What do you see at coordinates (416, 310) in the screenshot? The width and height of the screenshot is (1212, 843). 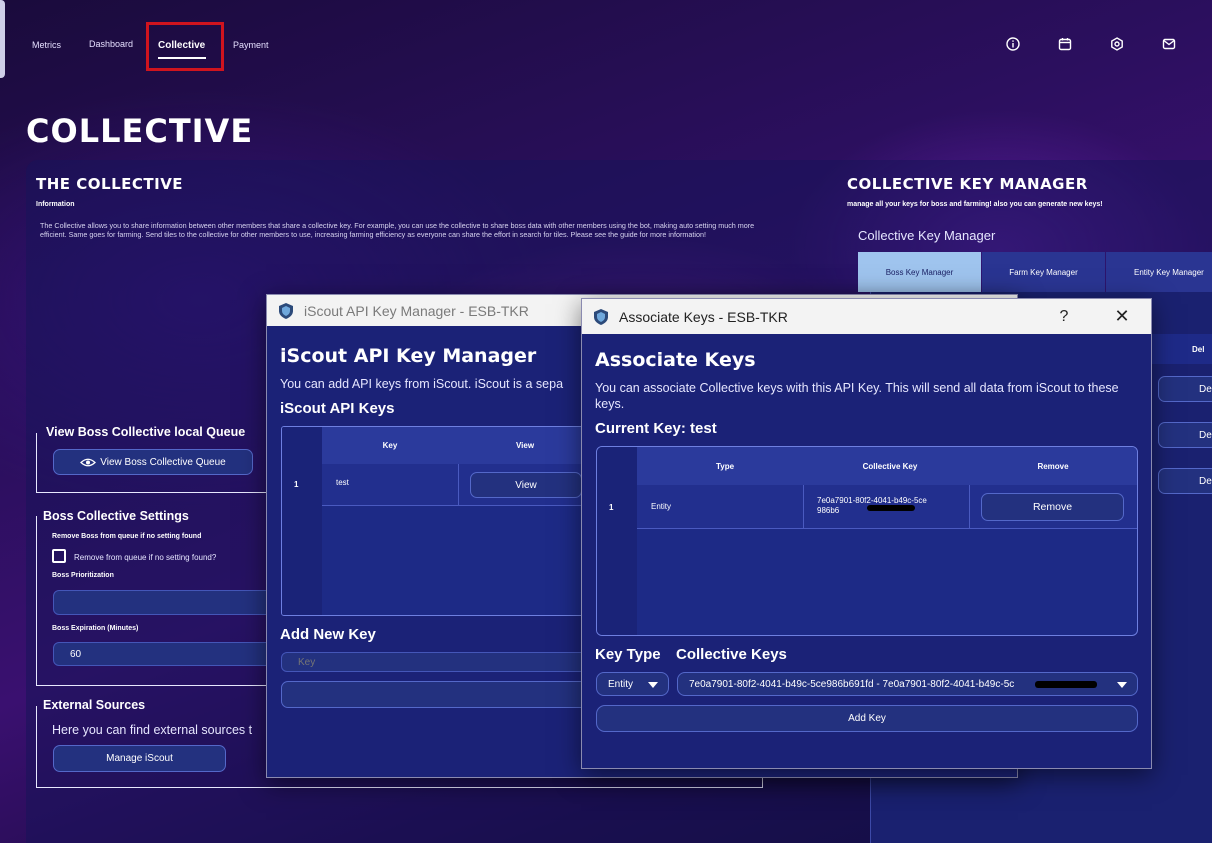 I see `iscout-window-title: iScout API Key Manager - ESB-TKR` at bounding box center [416, 310].